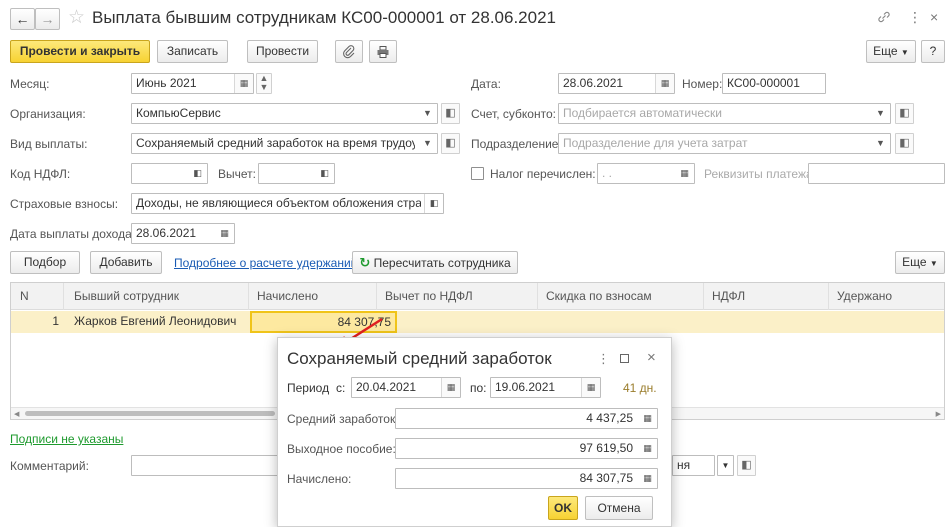 The height and width of the screenshot is (527, 952). I want to click on month-field: Июнь 2021 ▦, so click(192, 83).